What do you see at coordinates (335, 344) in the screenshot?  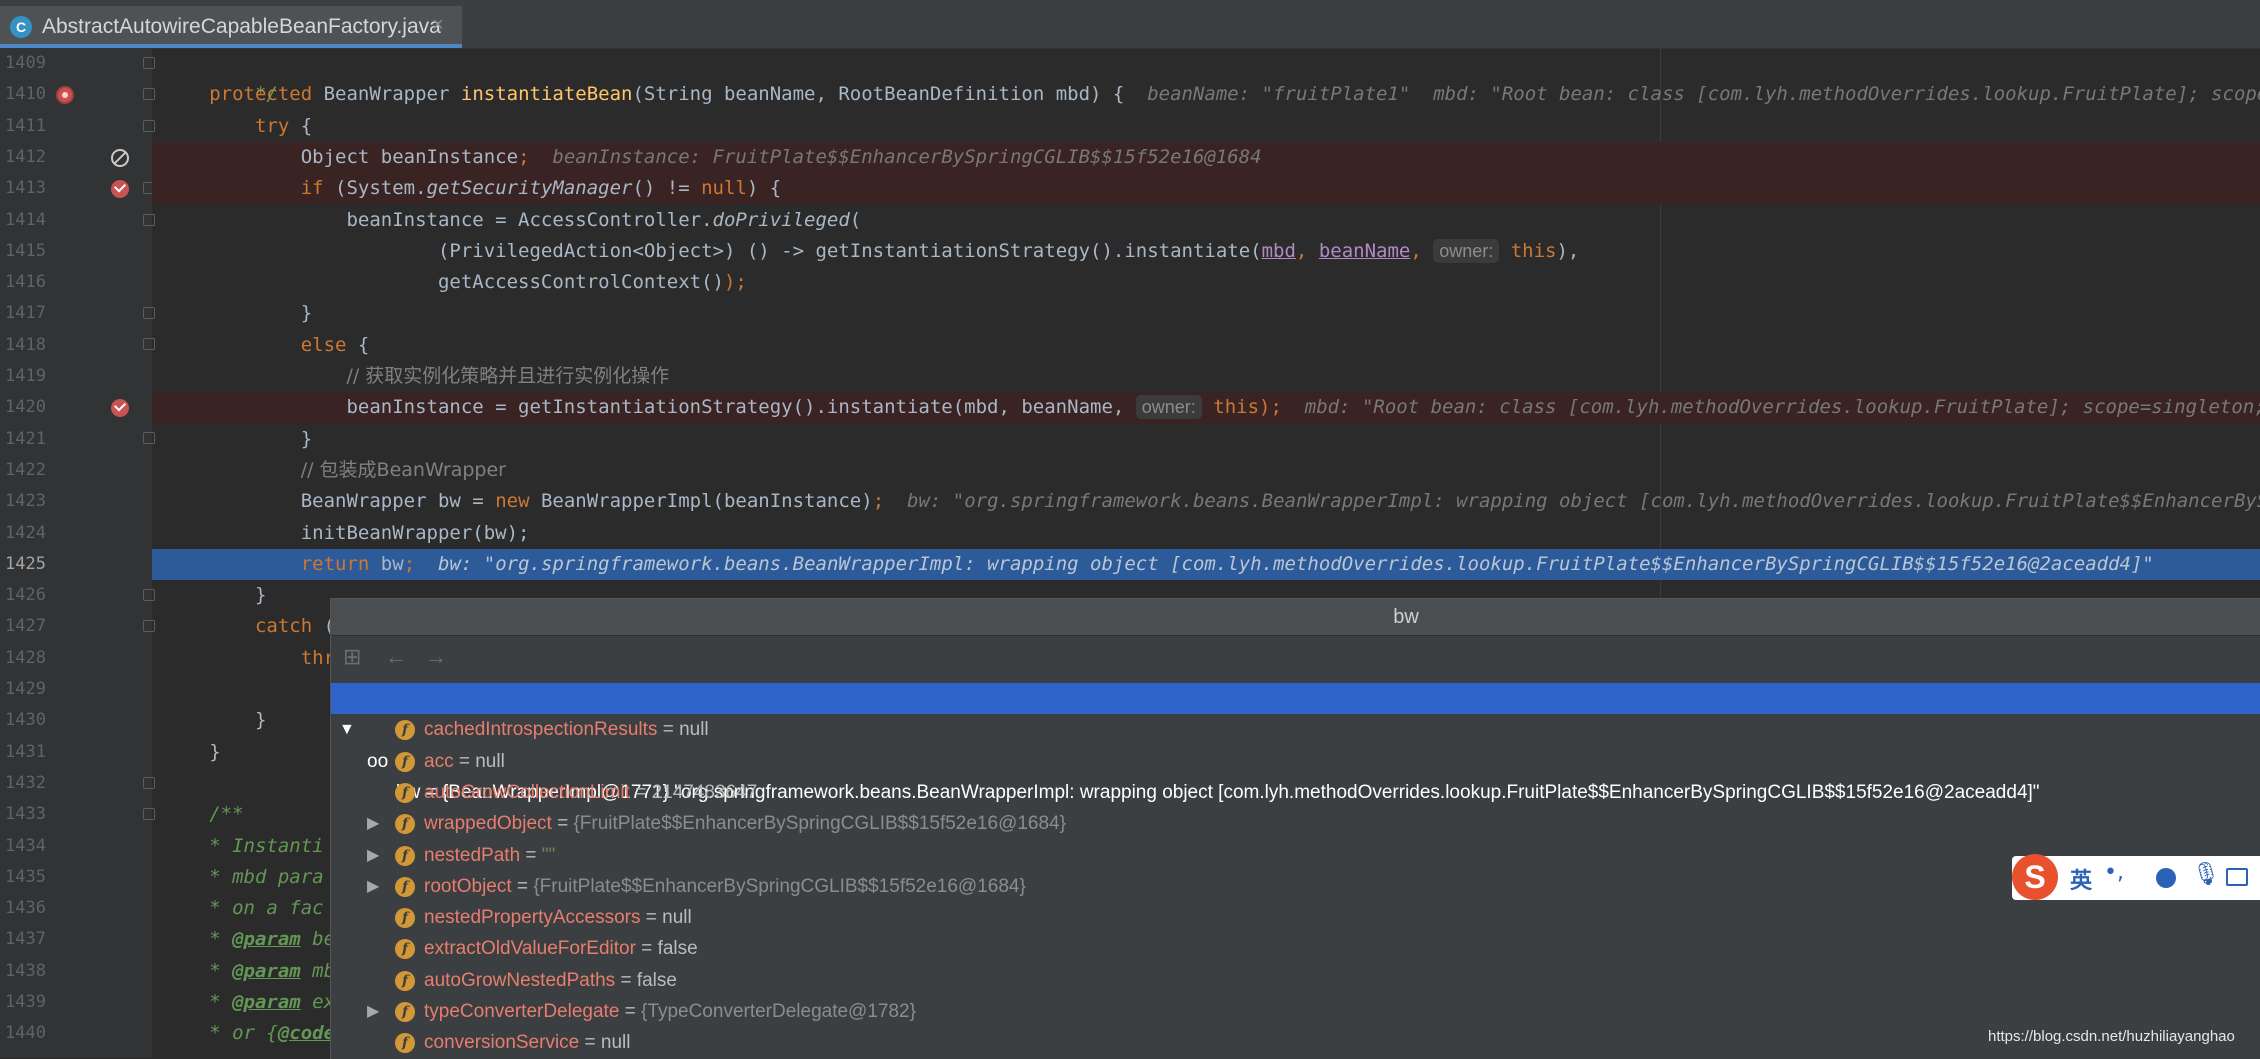 I see `code-line-1418: else {` at bounding box center [335, 344].